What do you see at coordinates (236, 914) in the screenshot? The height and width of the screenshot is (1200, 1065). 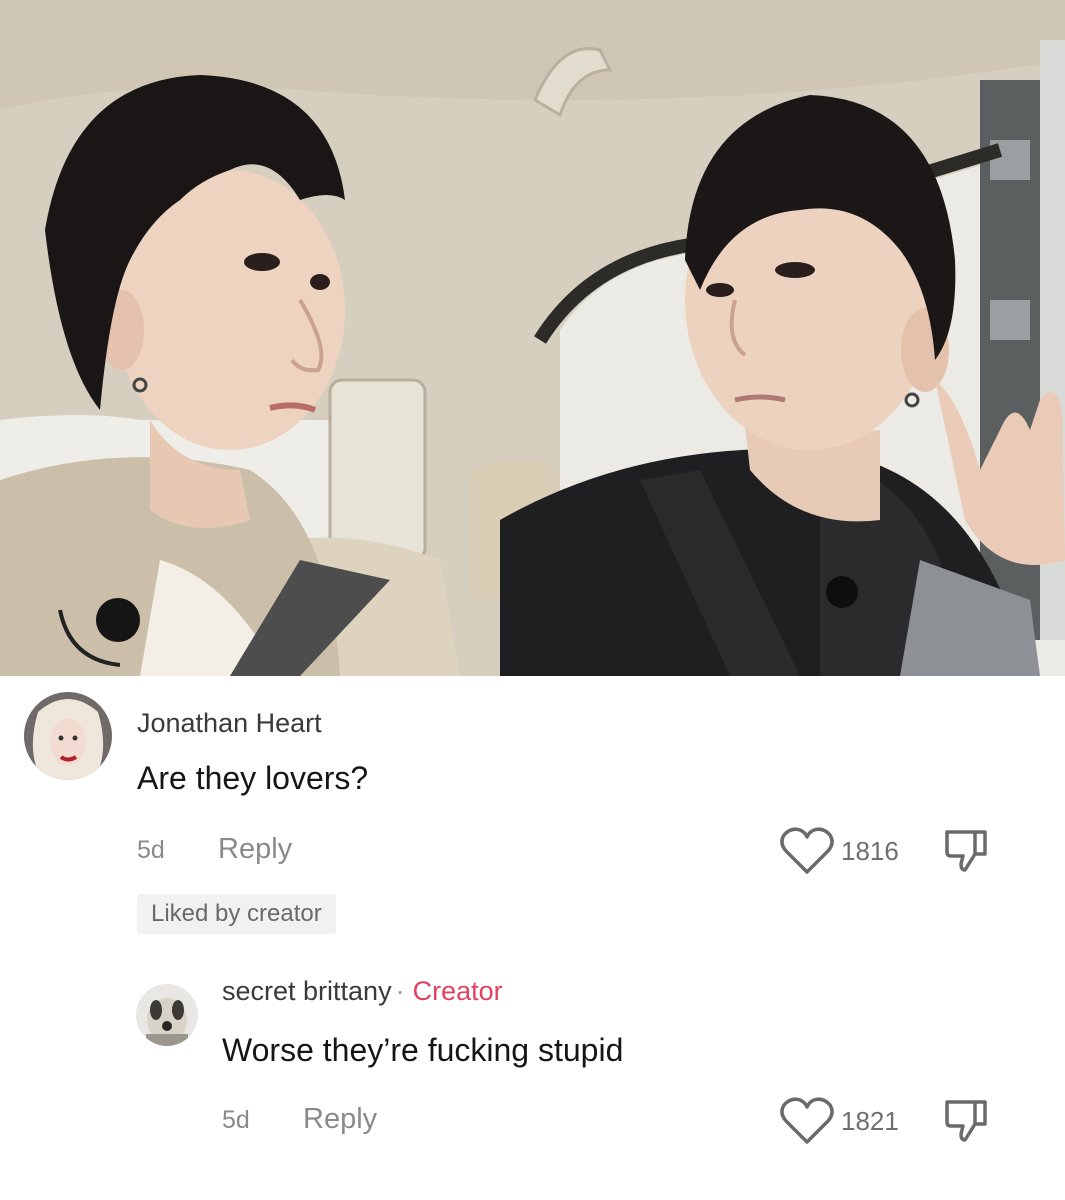 I see `liked-by-creator-badge: Liked by creator` at bounding box center [236, 914].